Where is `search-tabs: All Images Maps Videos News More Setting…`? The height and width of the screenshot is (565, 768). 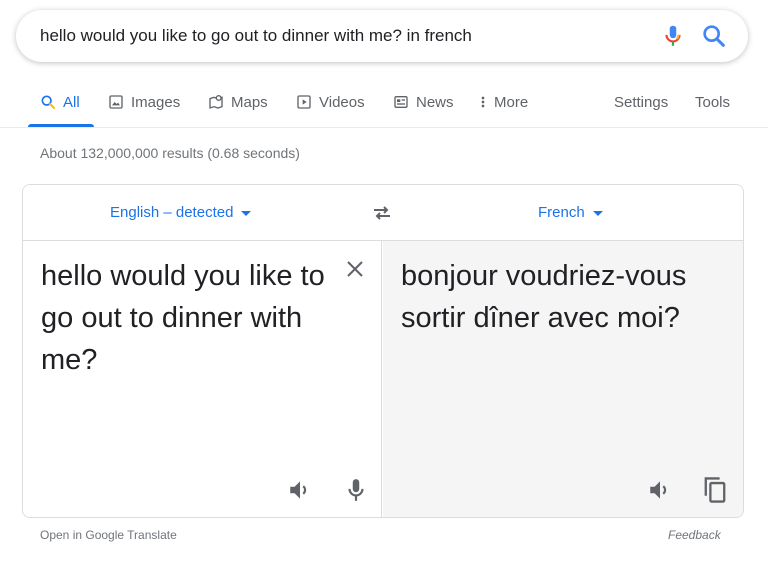
search-tabs: All Images Maps Videos News More Setting… is located at coordinates (384, 106).